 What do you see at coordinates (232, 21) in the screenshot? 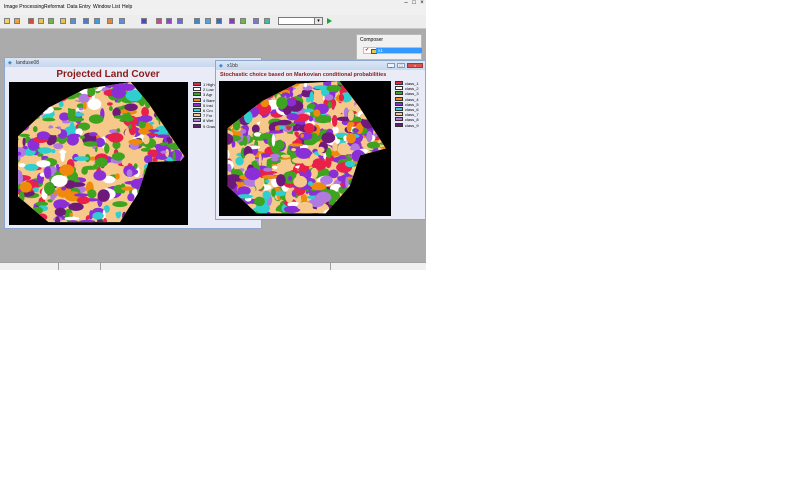
I see `flow-icon` at bounding box center [232, 21].